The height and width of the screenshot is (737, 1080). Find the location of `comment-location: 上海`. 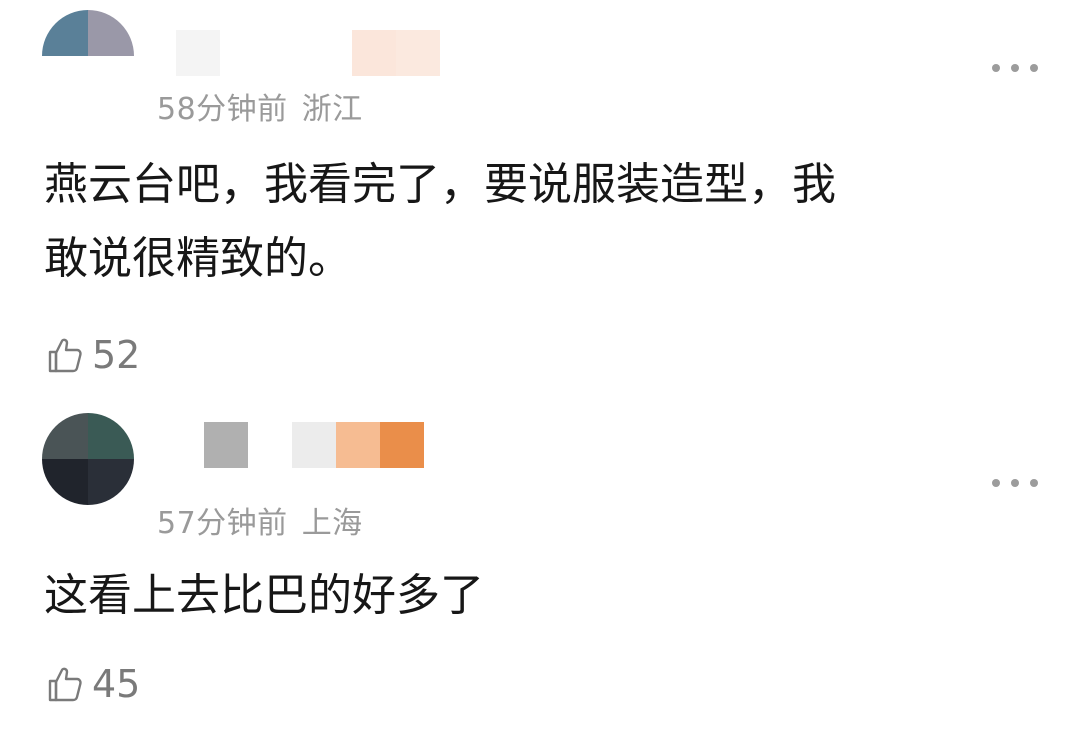

comment-location: 上海 is located at coordinates (332, 523).